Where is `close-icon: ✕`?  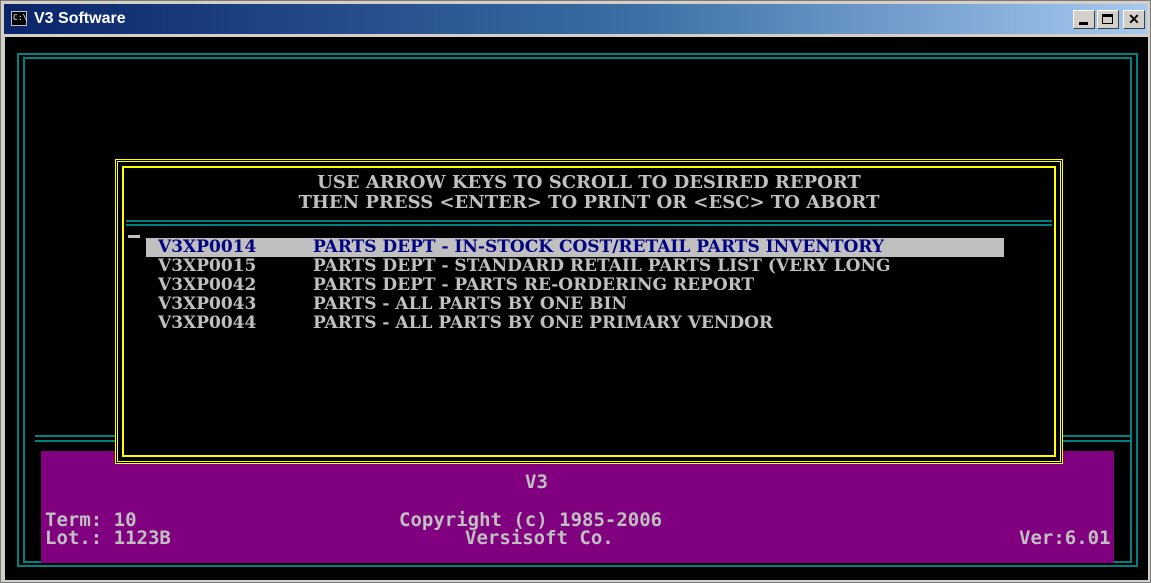
close-icon: ✕ is located at coordinates (1134, 19).